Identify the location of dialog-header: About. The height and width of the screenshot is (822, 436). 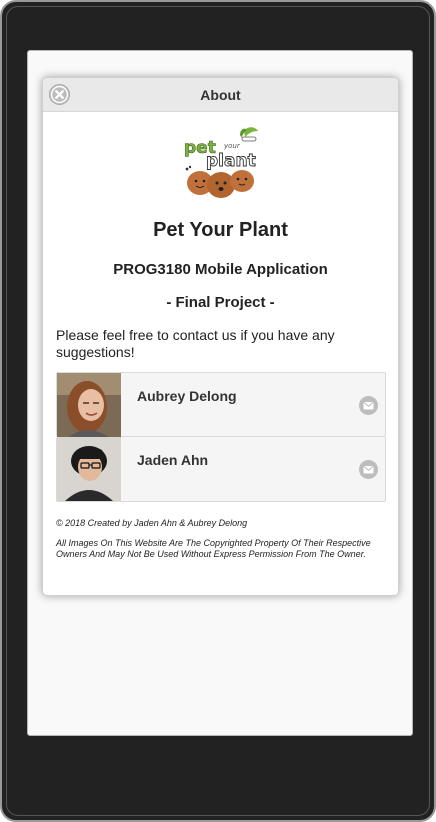
(220, 95).